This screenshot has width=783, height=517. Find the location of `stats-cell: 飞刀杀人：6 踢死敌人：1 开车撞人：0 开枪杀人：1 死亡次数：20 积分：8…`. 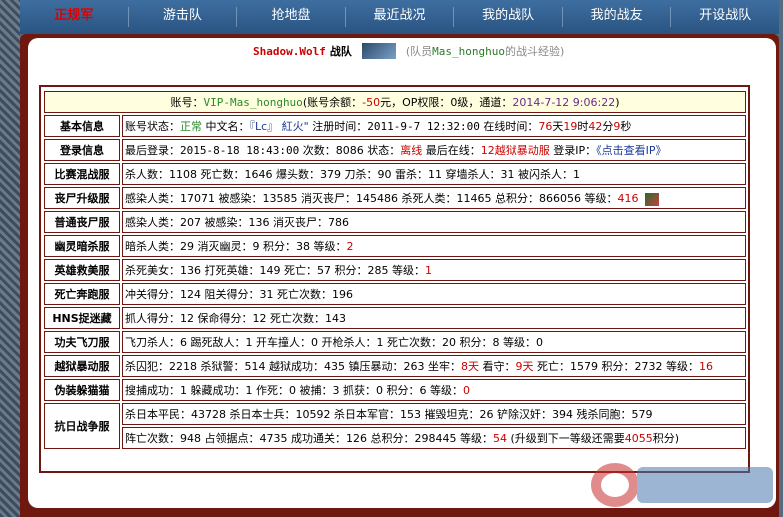

stats-cell: 飞刀杀人：6 踢死敌人：1 开车撞人：0 开枪杀人：1 死亡次数：20 积分：8… is located at coordinates (434, 342).